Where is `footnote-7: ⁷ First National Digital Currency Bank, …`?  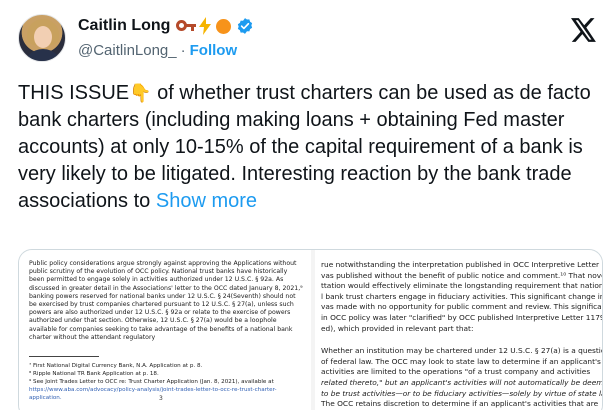
footnote-7: ⁷ First National Digital Currency Bank, … is located at coordinates (116, 366).